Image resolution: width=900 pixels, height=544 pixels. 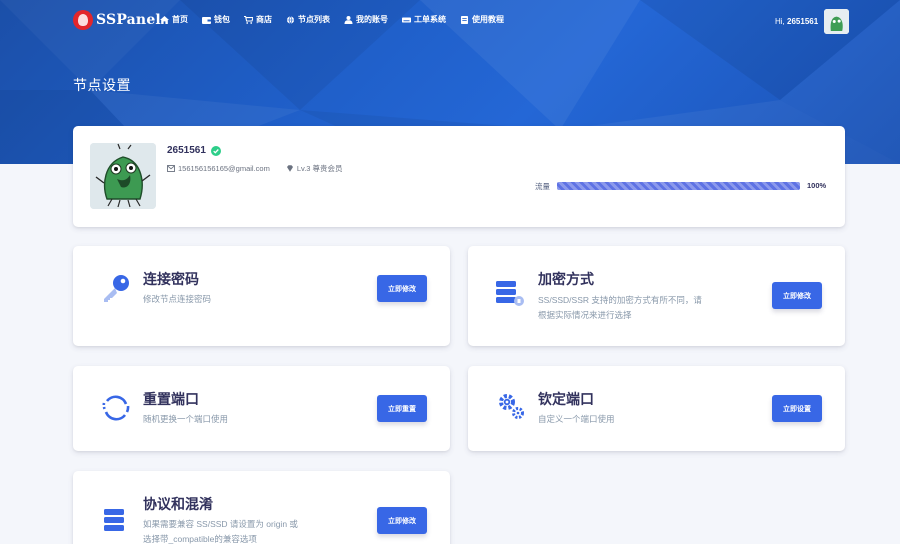 I want to click on nav-item-home: 首页, so click(x=174, y=19).